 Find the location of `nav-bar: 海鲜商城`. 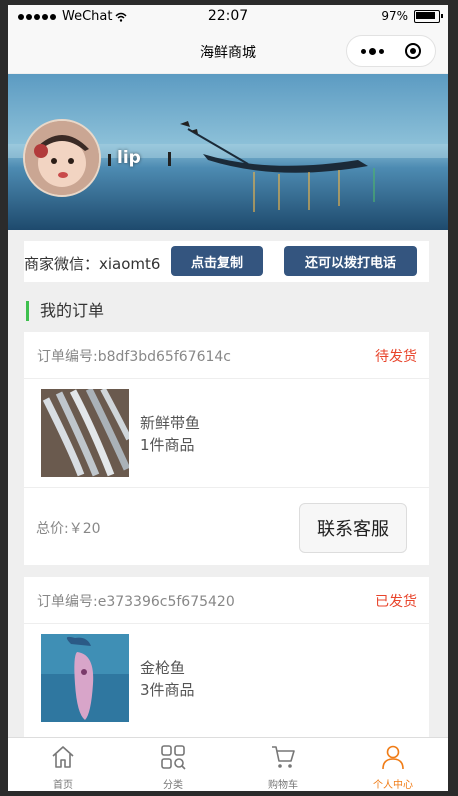

nav-bar: 海鲜商城 is located at coordinates (228, 51).